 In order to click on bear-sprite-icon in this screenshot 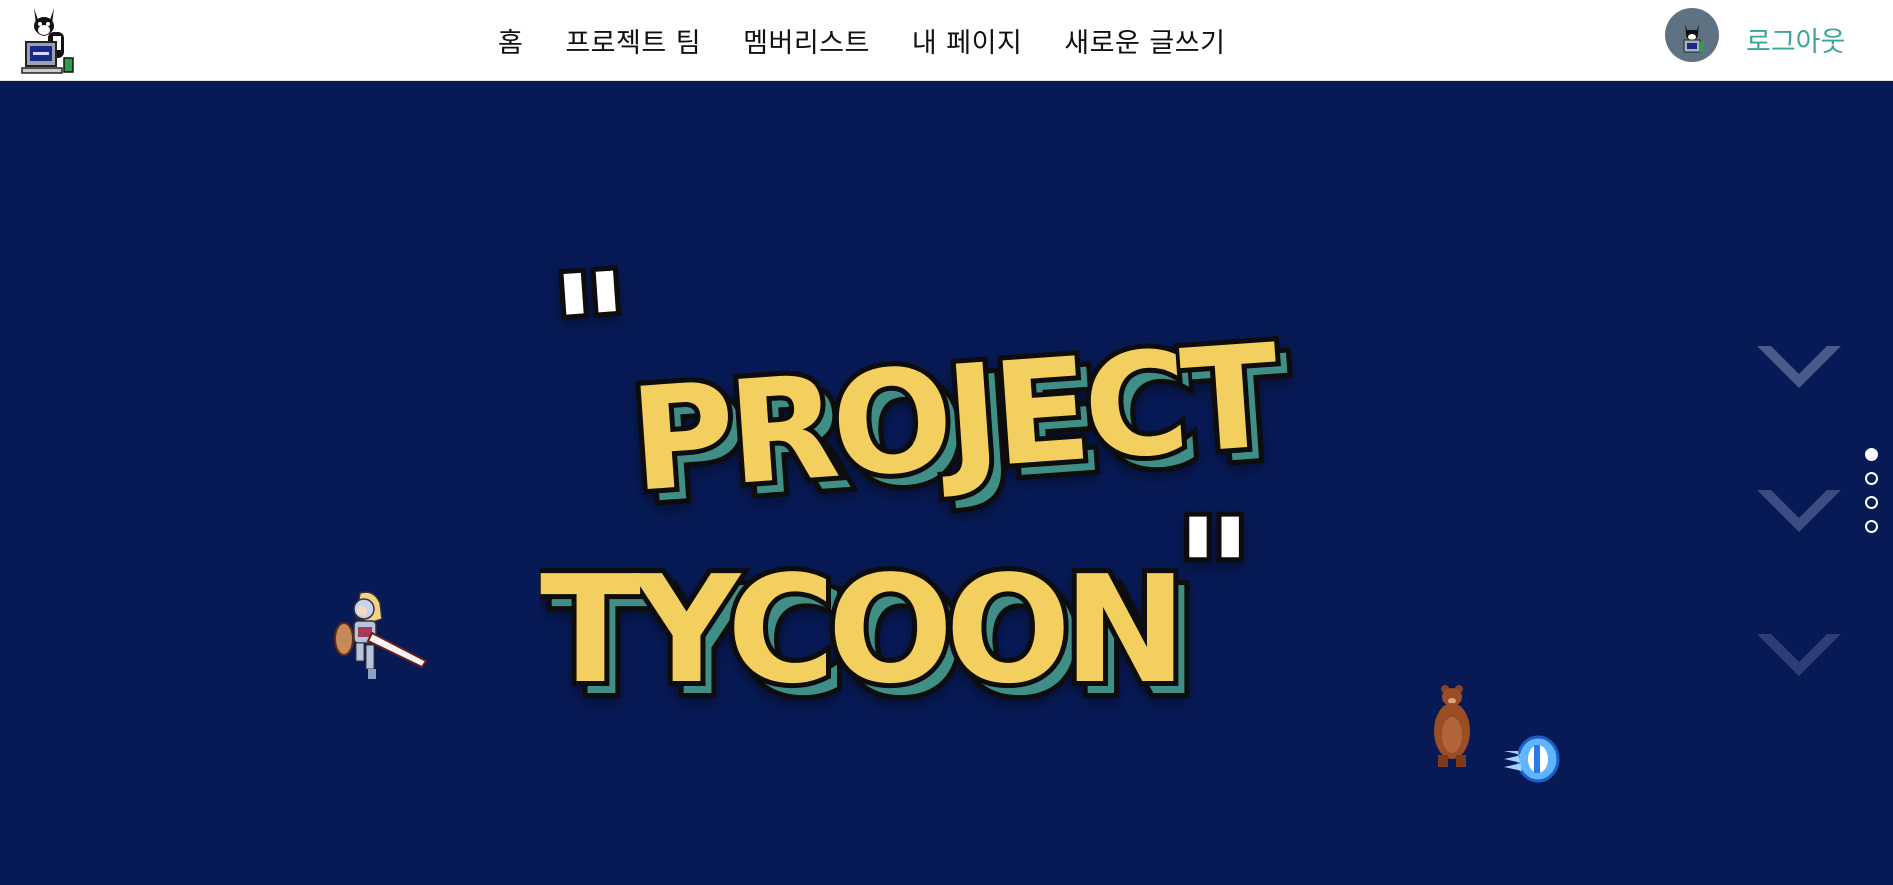, I will do `click(1452, 726)`.